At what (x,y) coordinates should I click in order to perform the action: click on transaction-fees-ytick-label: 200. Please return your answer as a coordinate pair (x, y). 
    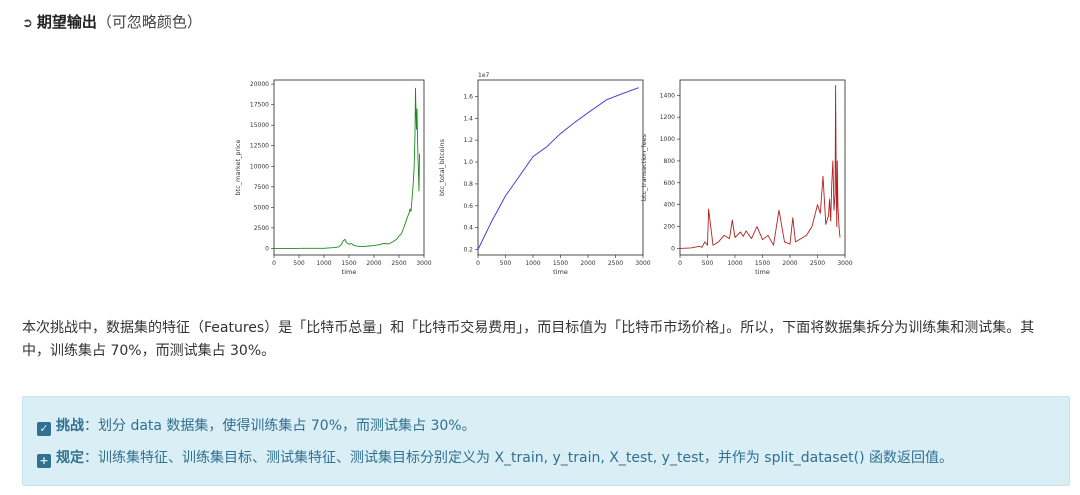
    Looking at the image, I should click on (670, 227).